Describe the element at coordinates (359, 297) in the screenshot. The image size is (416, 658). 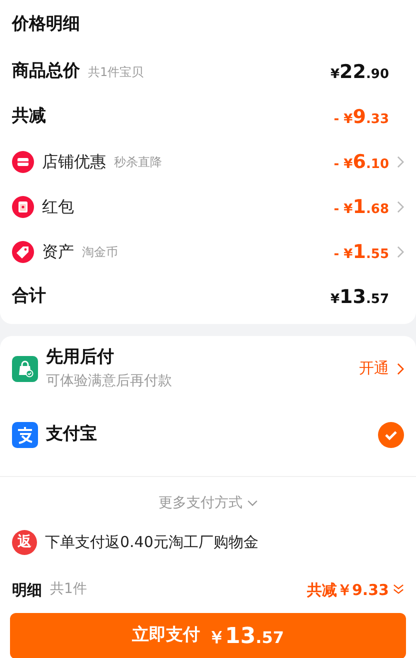
I see `price-amount: ¥13.57` at that location.